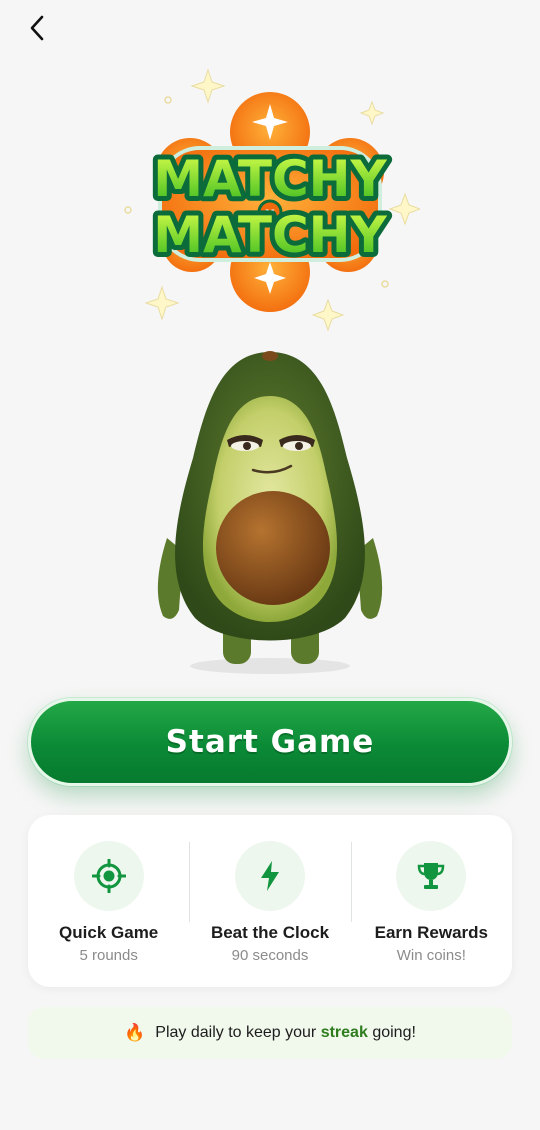 This screenshot has height=1130, width=540. What do you see at coordinates (236, 1032) in the screenshot?
I see `streak-prefix: Play daily to keep your` at bounding box center [236, 1032].